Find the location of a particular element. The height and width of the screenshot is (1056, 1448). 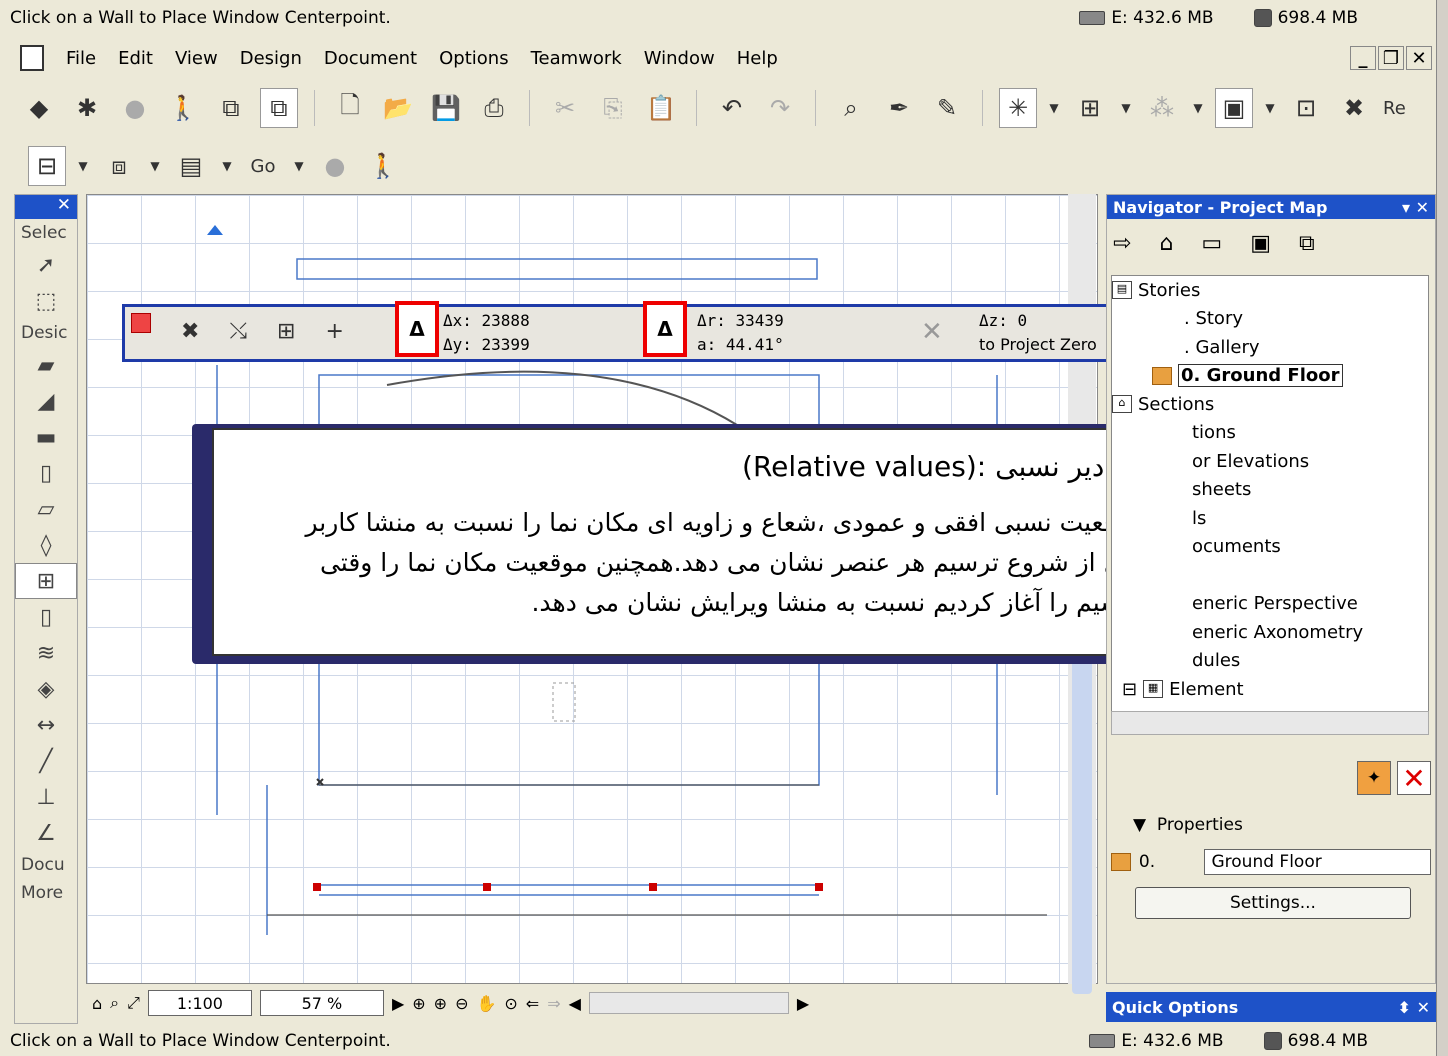

tree-item: sheets is located at coordinates (1270, 490).